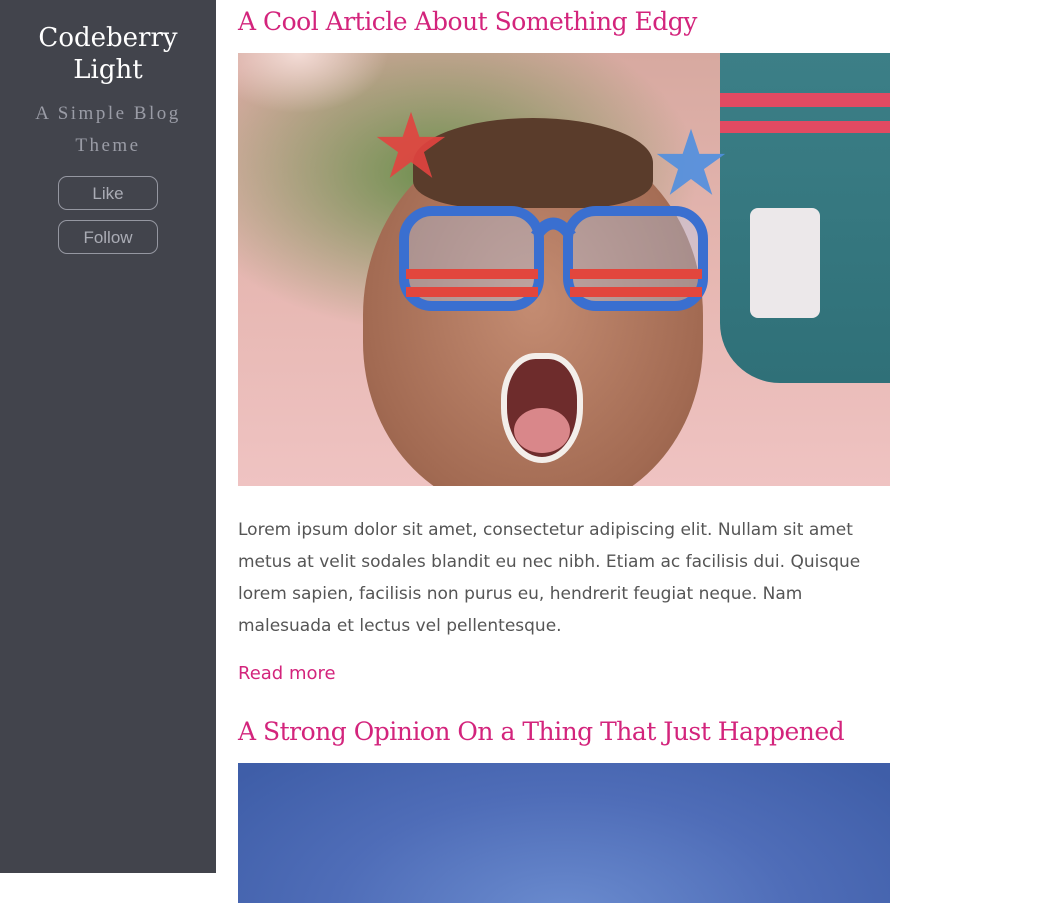  I want to click on image-tongue-shape, so click(542, 430).